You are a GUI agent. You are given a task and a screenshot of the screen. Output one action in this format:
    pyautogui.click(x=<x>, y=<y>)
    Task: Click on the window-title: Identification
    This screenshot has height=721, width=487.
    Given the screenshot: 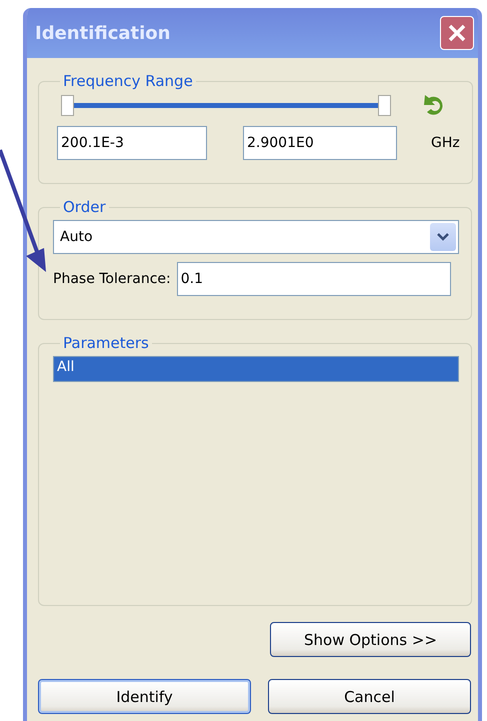 What is the action you would take?
    pyautogui.click(x=102, y=33)
    